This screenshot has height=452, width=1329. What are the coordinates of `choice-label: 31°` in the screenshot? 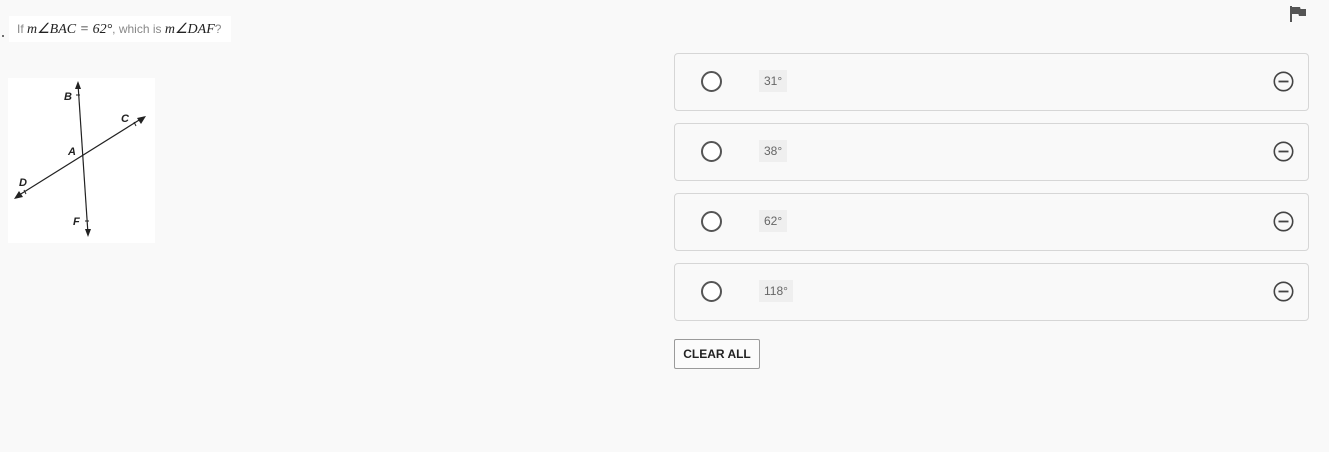 It's located at (773, 81).